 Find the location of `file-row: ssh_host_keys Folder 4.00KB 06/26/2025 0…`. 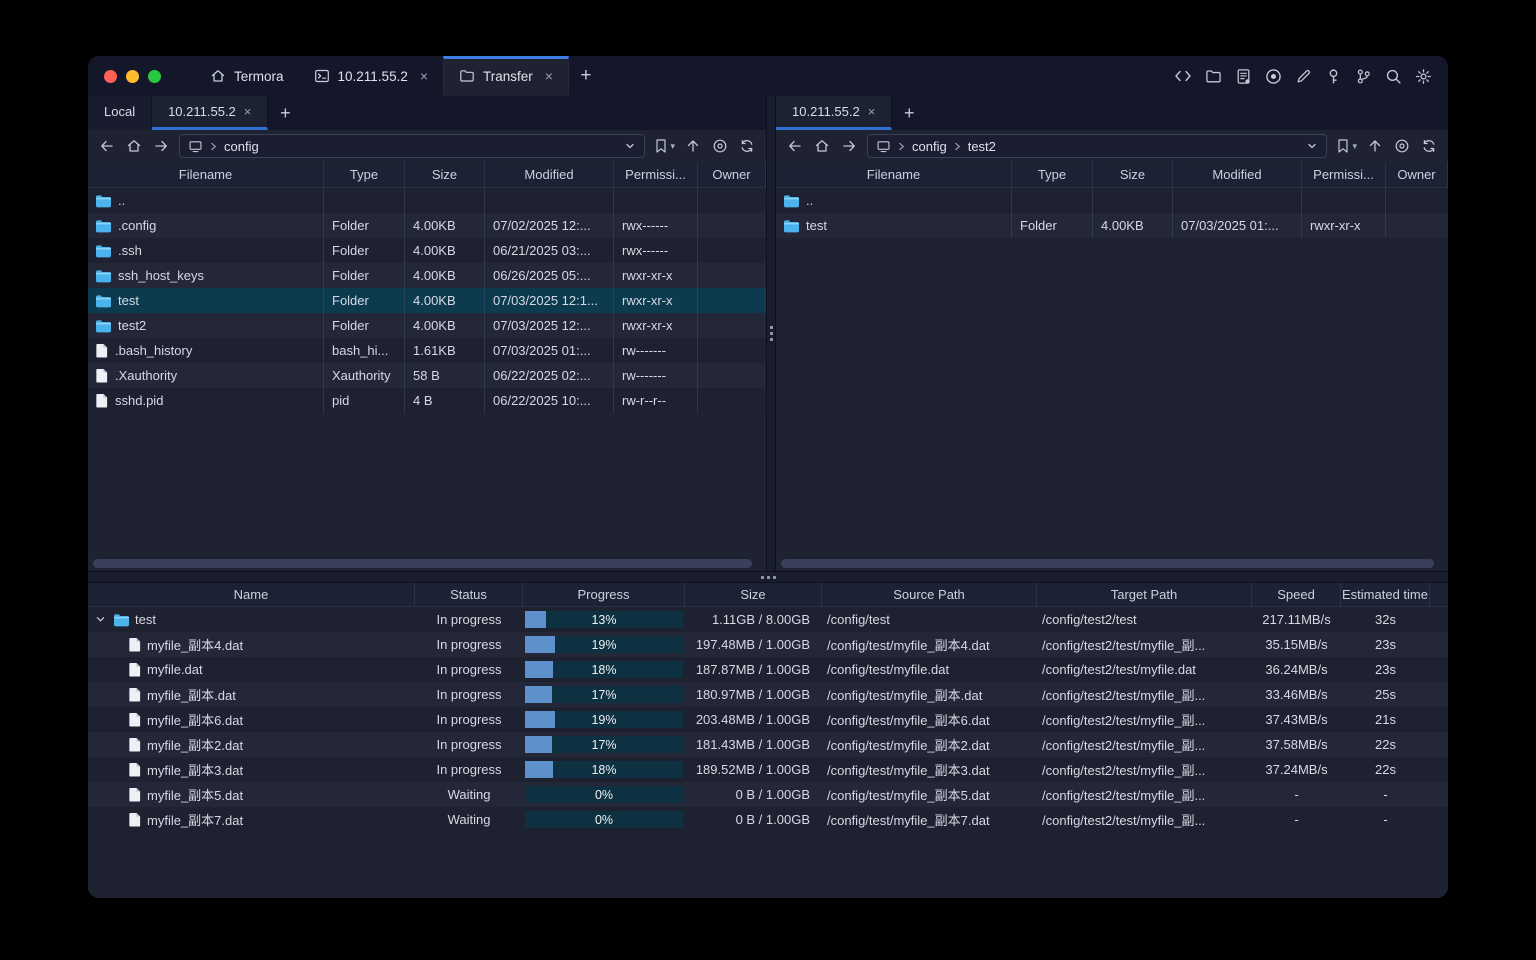

file-row: ssh_host_keys Folder 4.00KB 06/26/2025 0… is located at coordinates (427, 275).